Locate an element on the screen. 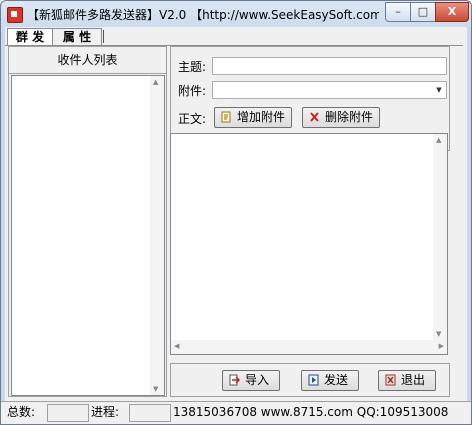  recipient-list-scrollbar: ▲ ▼ is located at coordinates (157, 235).